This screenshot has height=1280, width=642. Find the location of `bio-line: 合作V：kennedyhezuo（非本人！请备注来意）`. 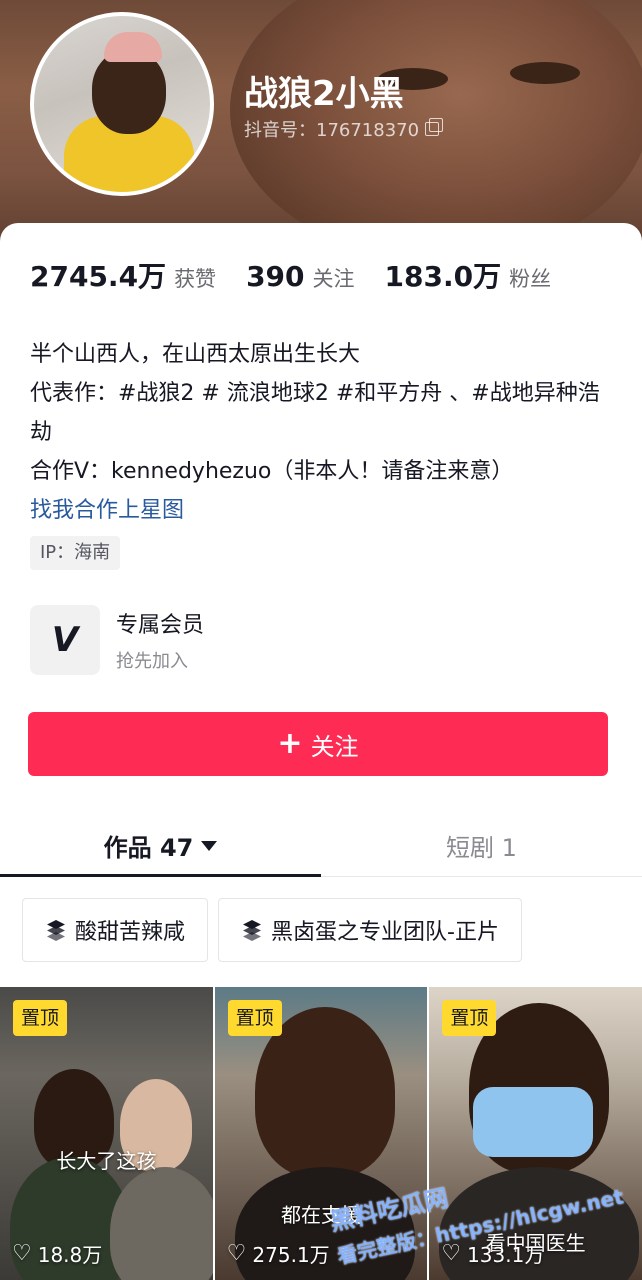

bio-line: 合作V：kennedyhezuo（非本人！请备注来意） is located at coordinates (272, 471).